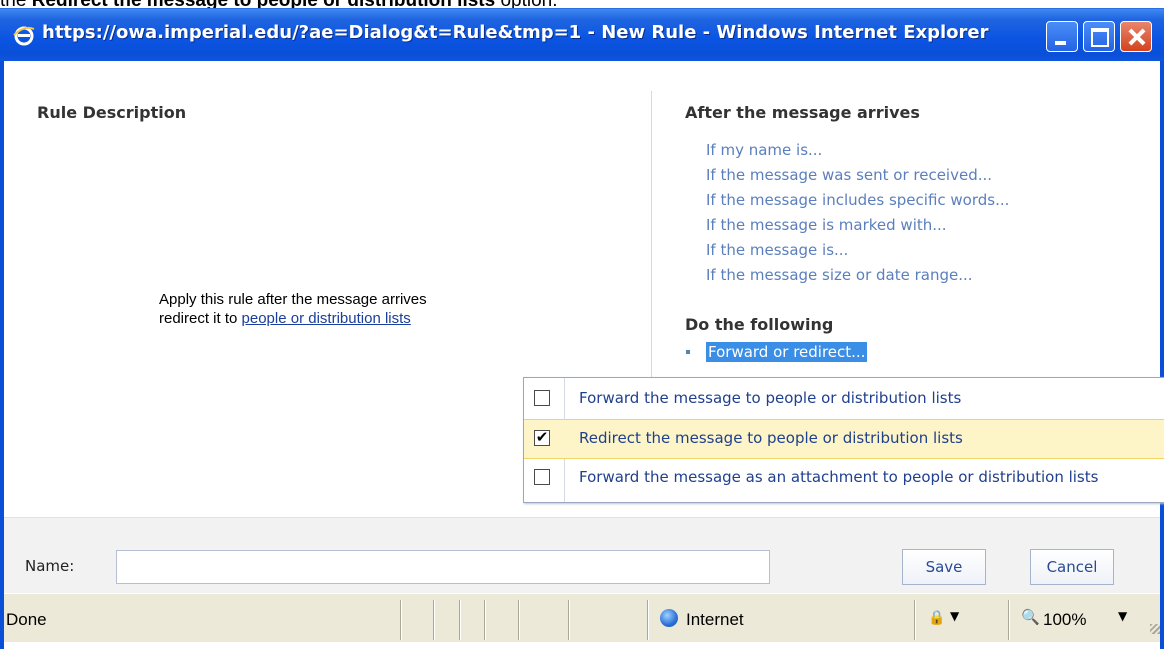 This screenshot has width=1164, height=649. What do you see at coordinates (1064, 620) in the screenshot?
I see `zoom-level: 100%` at bounding box center [1064, 620].